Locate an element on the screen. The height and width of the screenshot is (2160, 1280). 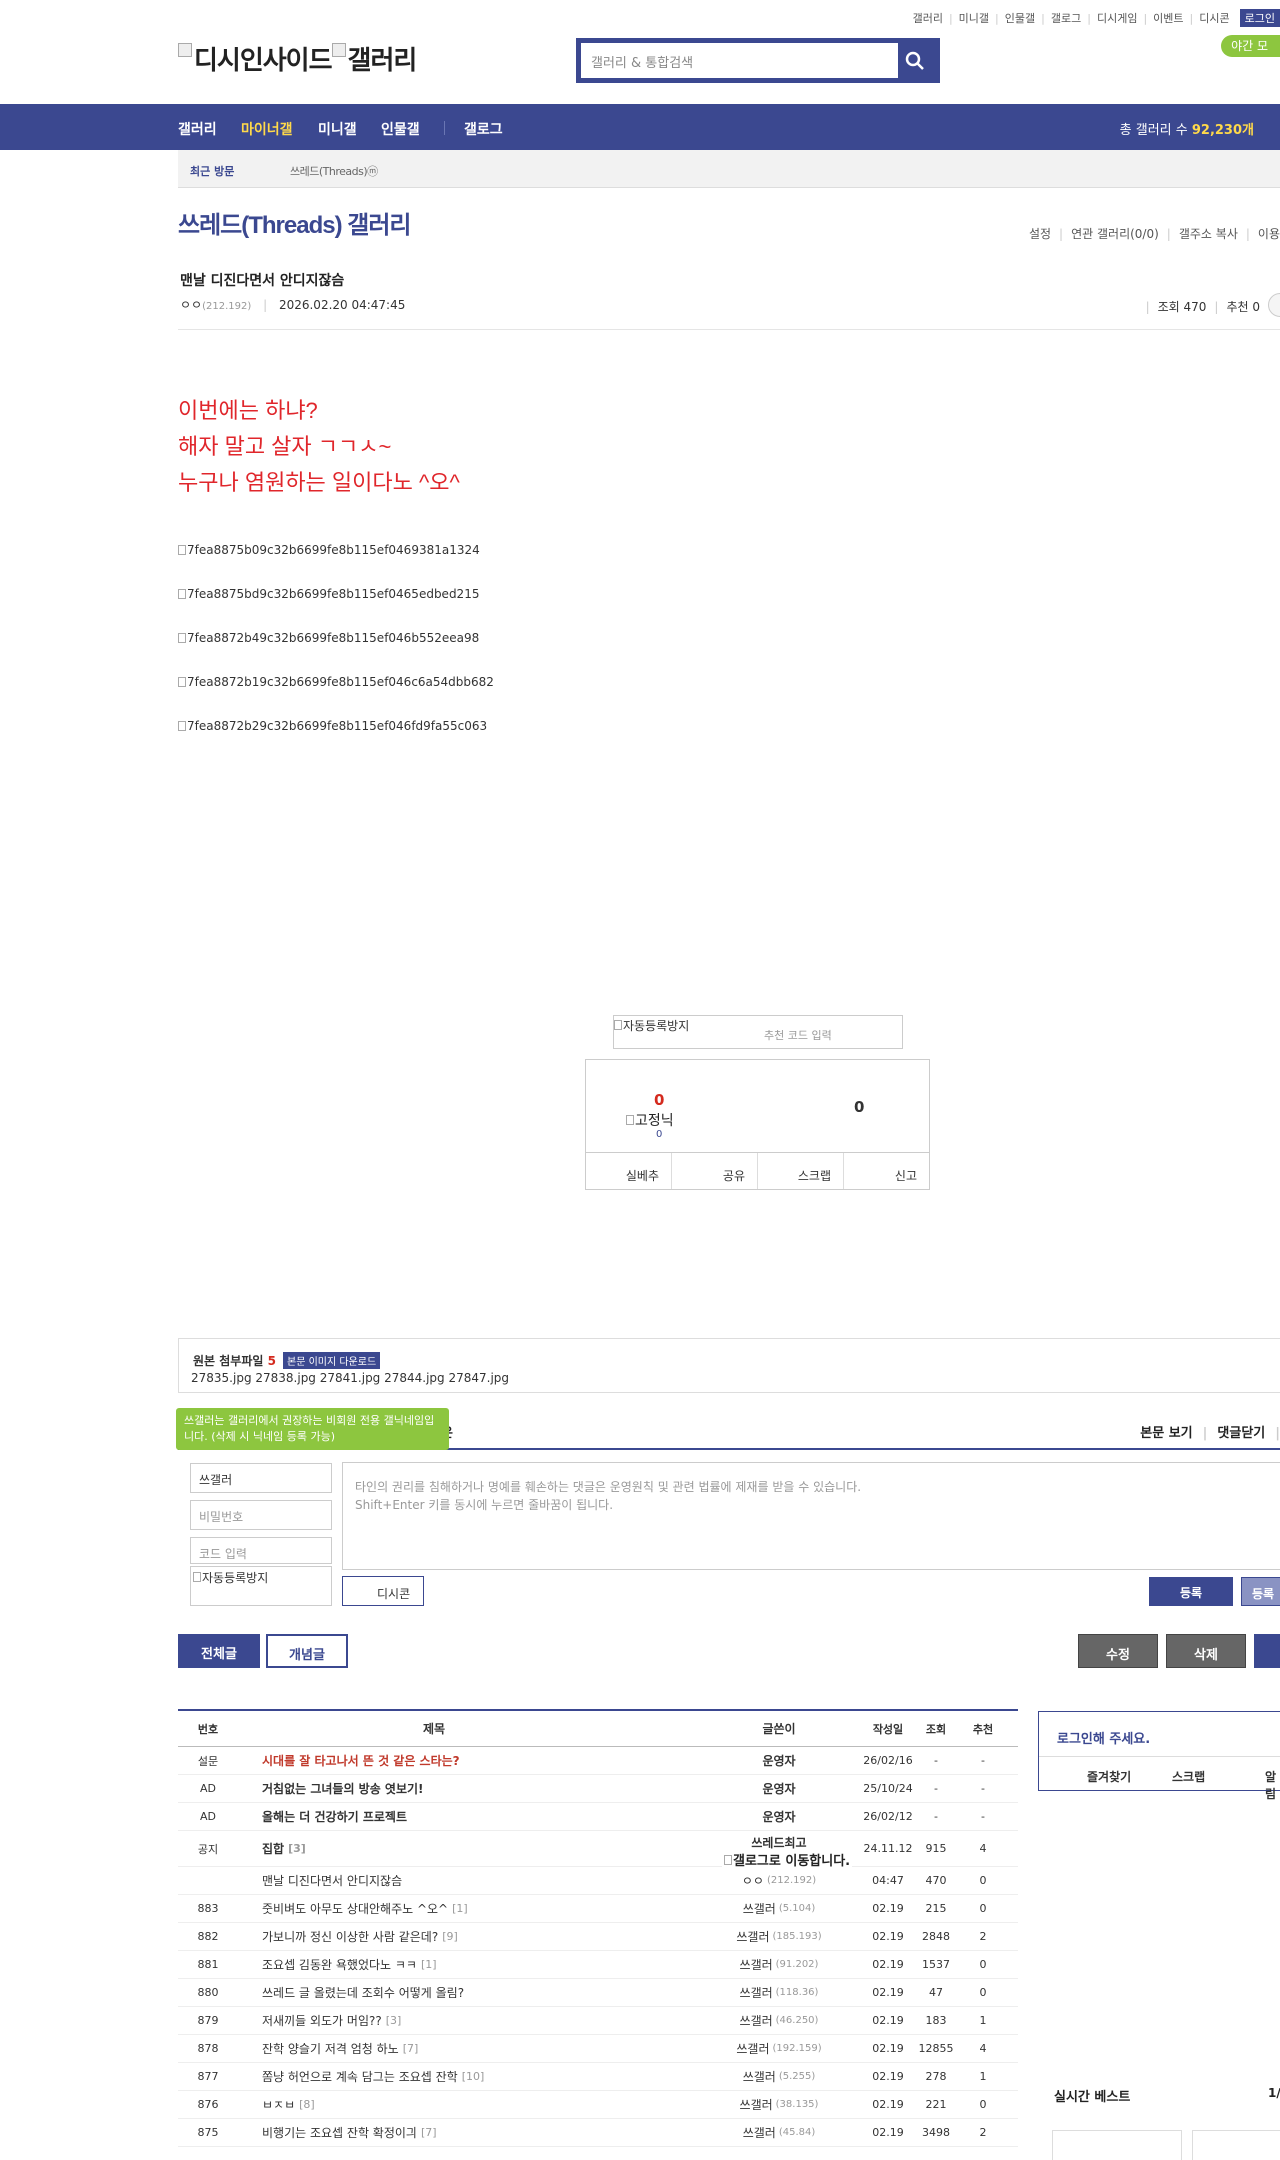
post-image: 7fea8872b49c32b6699fe8b115ef046b552eea98 is located at coordinates (328, 638).